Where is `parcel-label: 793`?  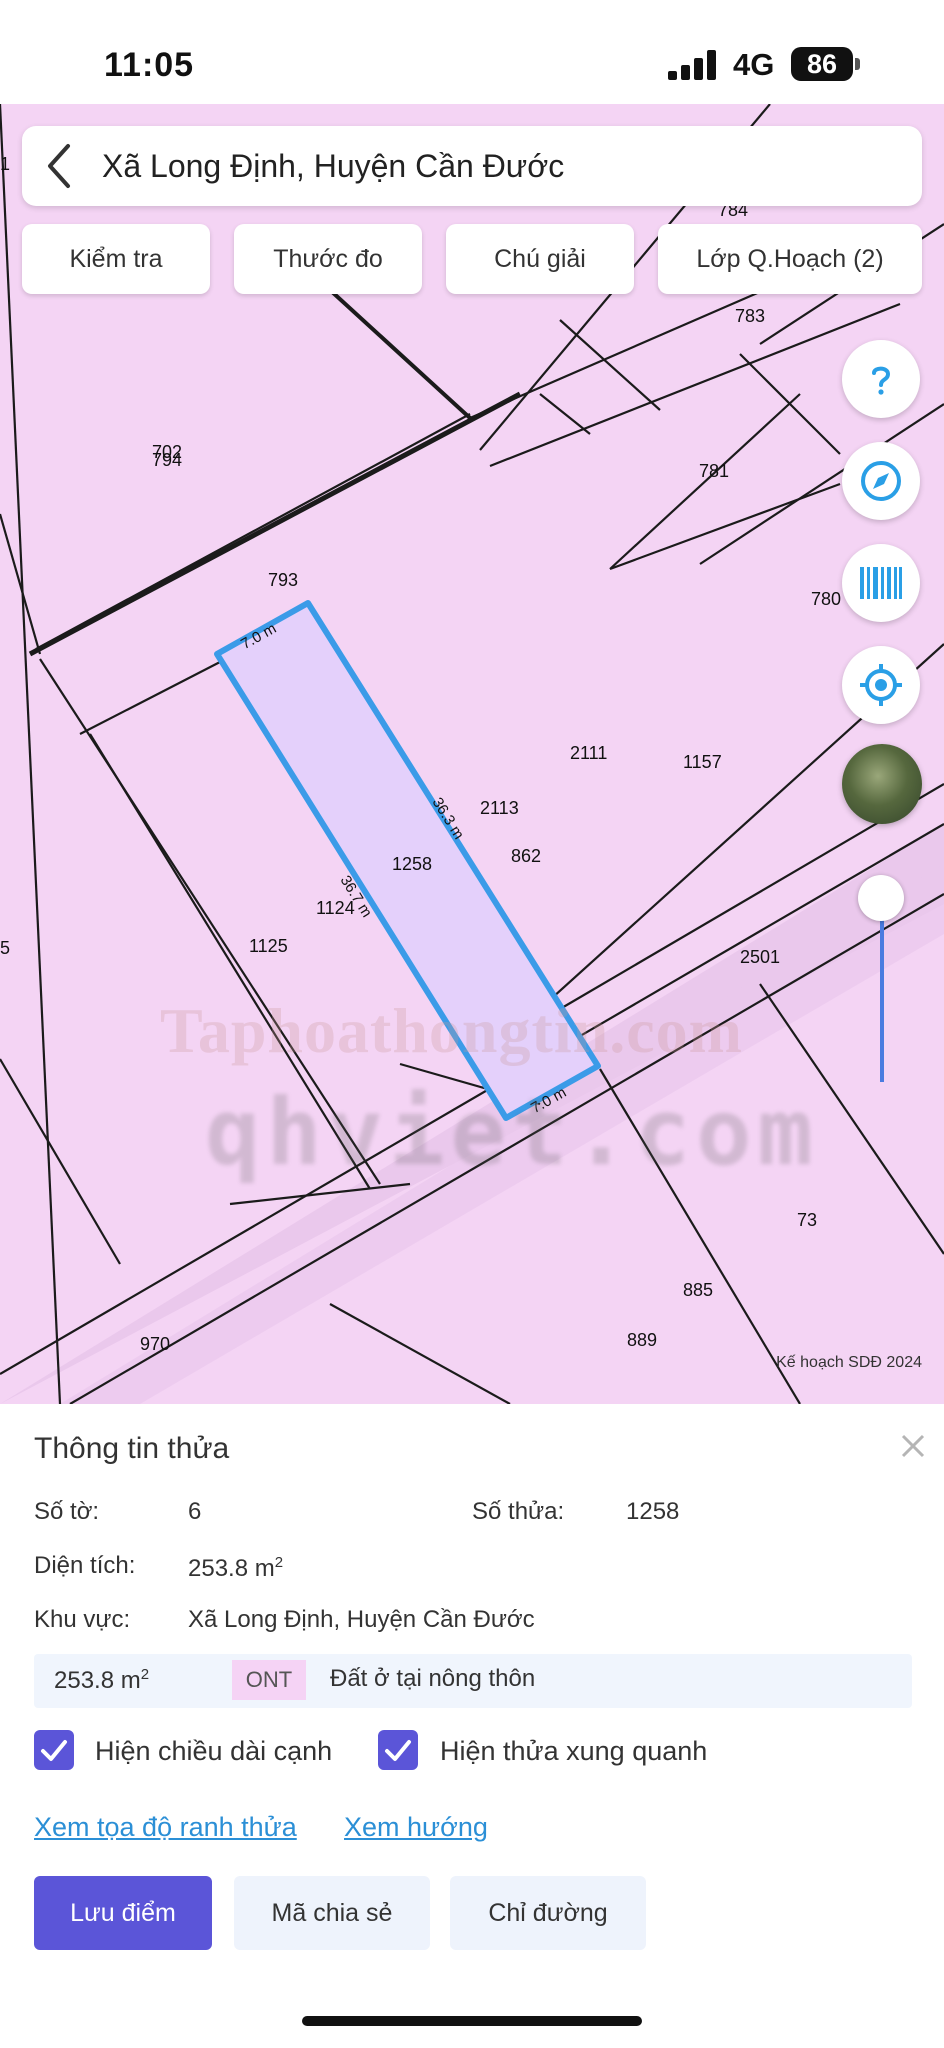
parcel-label: 793 is located at coordinates (283, 580).